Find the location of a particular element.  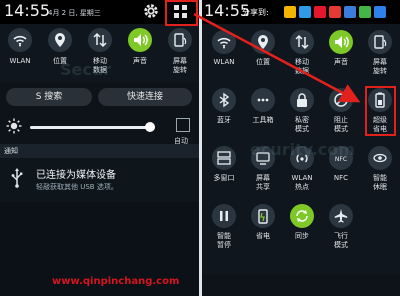

tile-label: 省电 is located at coordinates (263, 236).